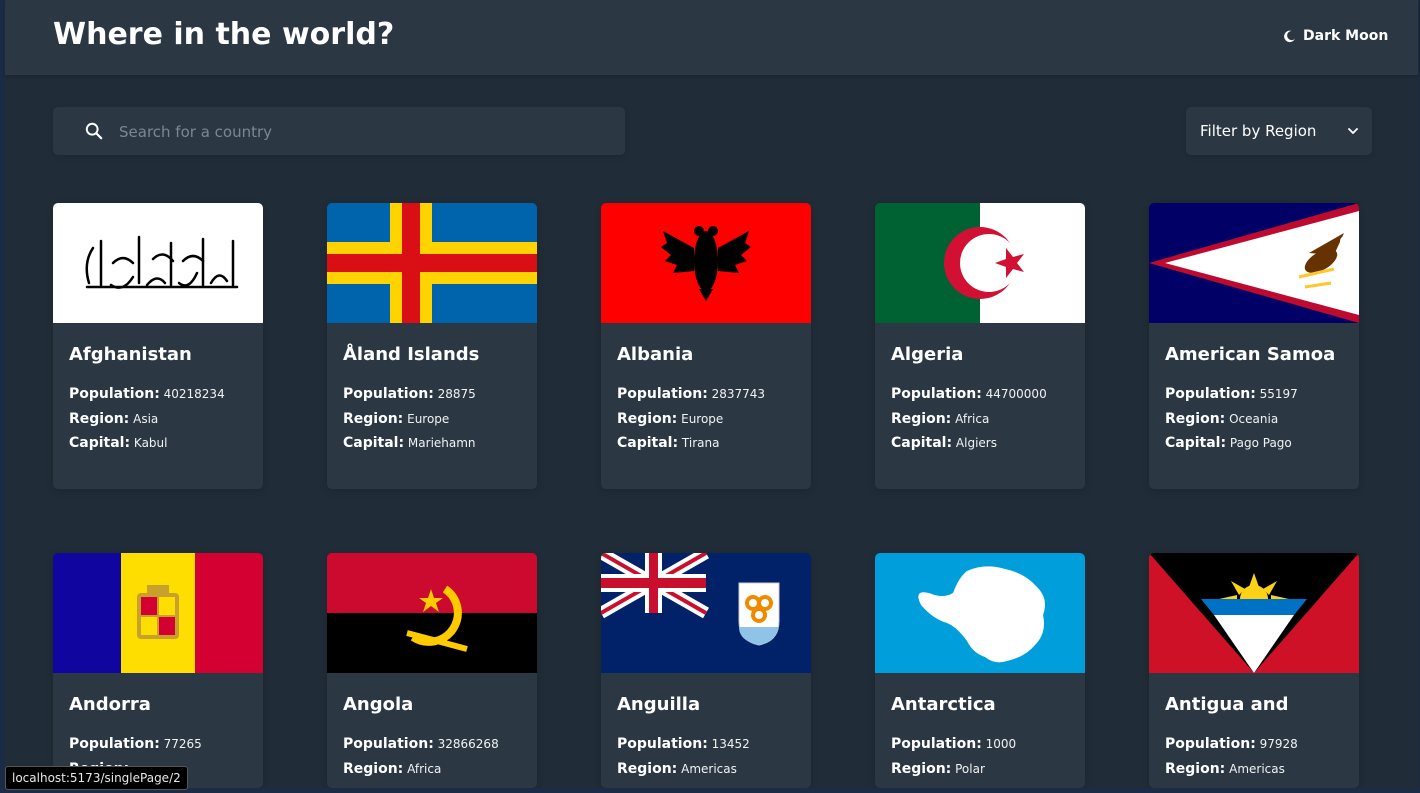 The height and width of the screenshot is (793, 1420). I want to click on population-row: Population: 97928, so click(1231, 744).